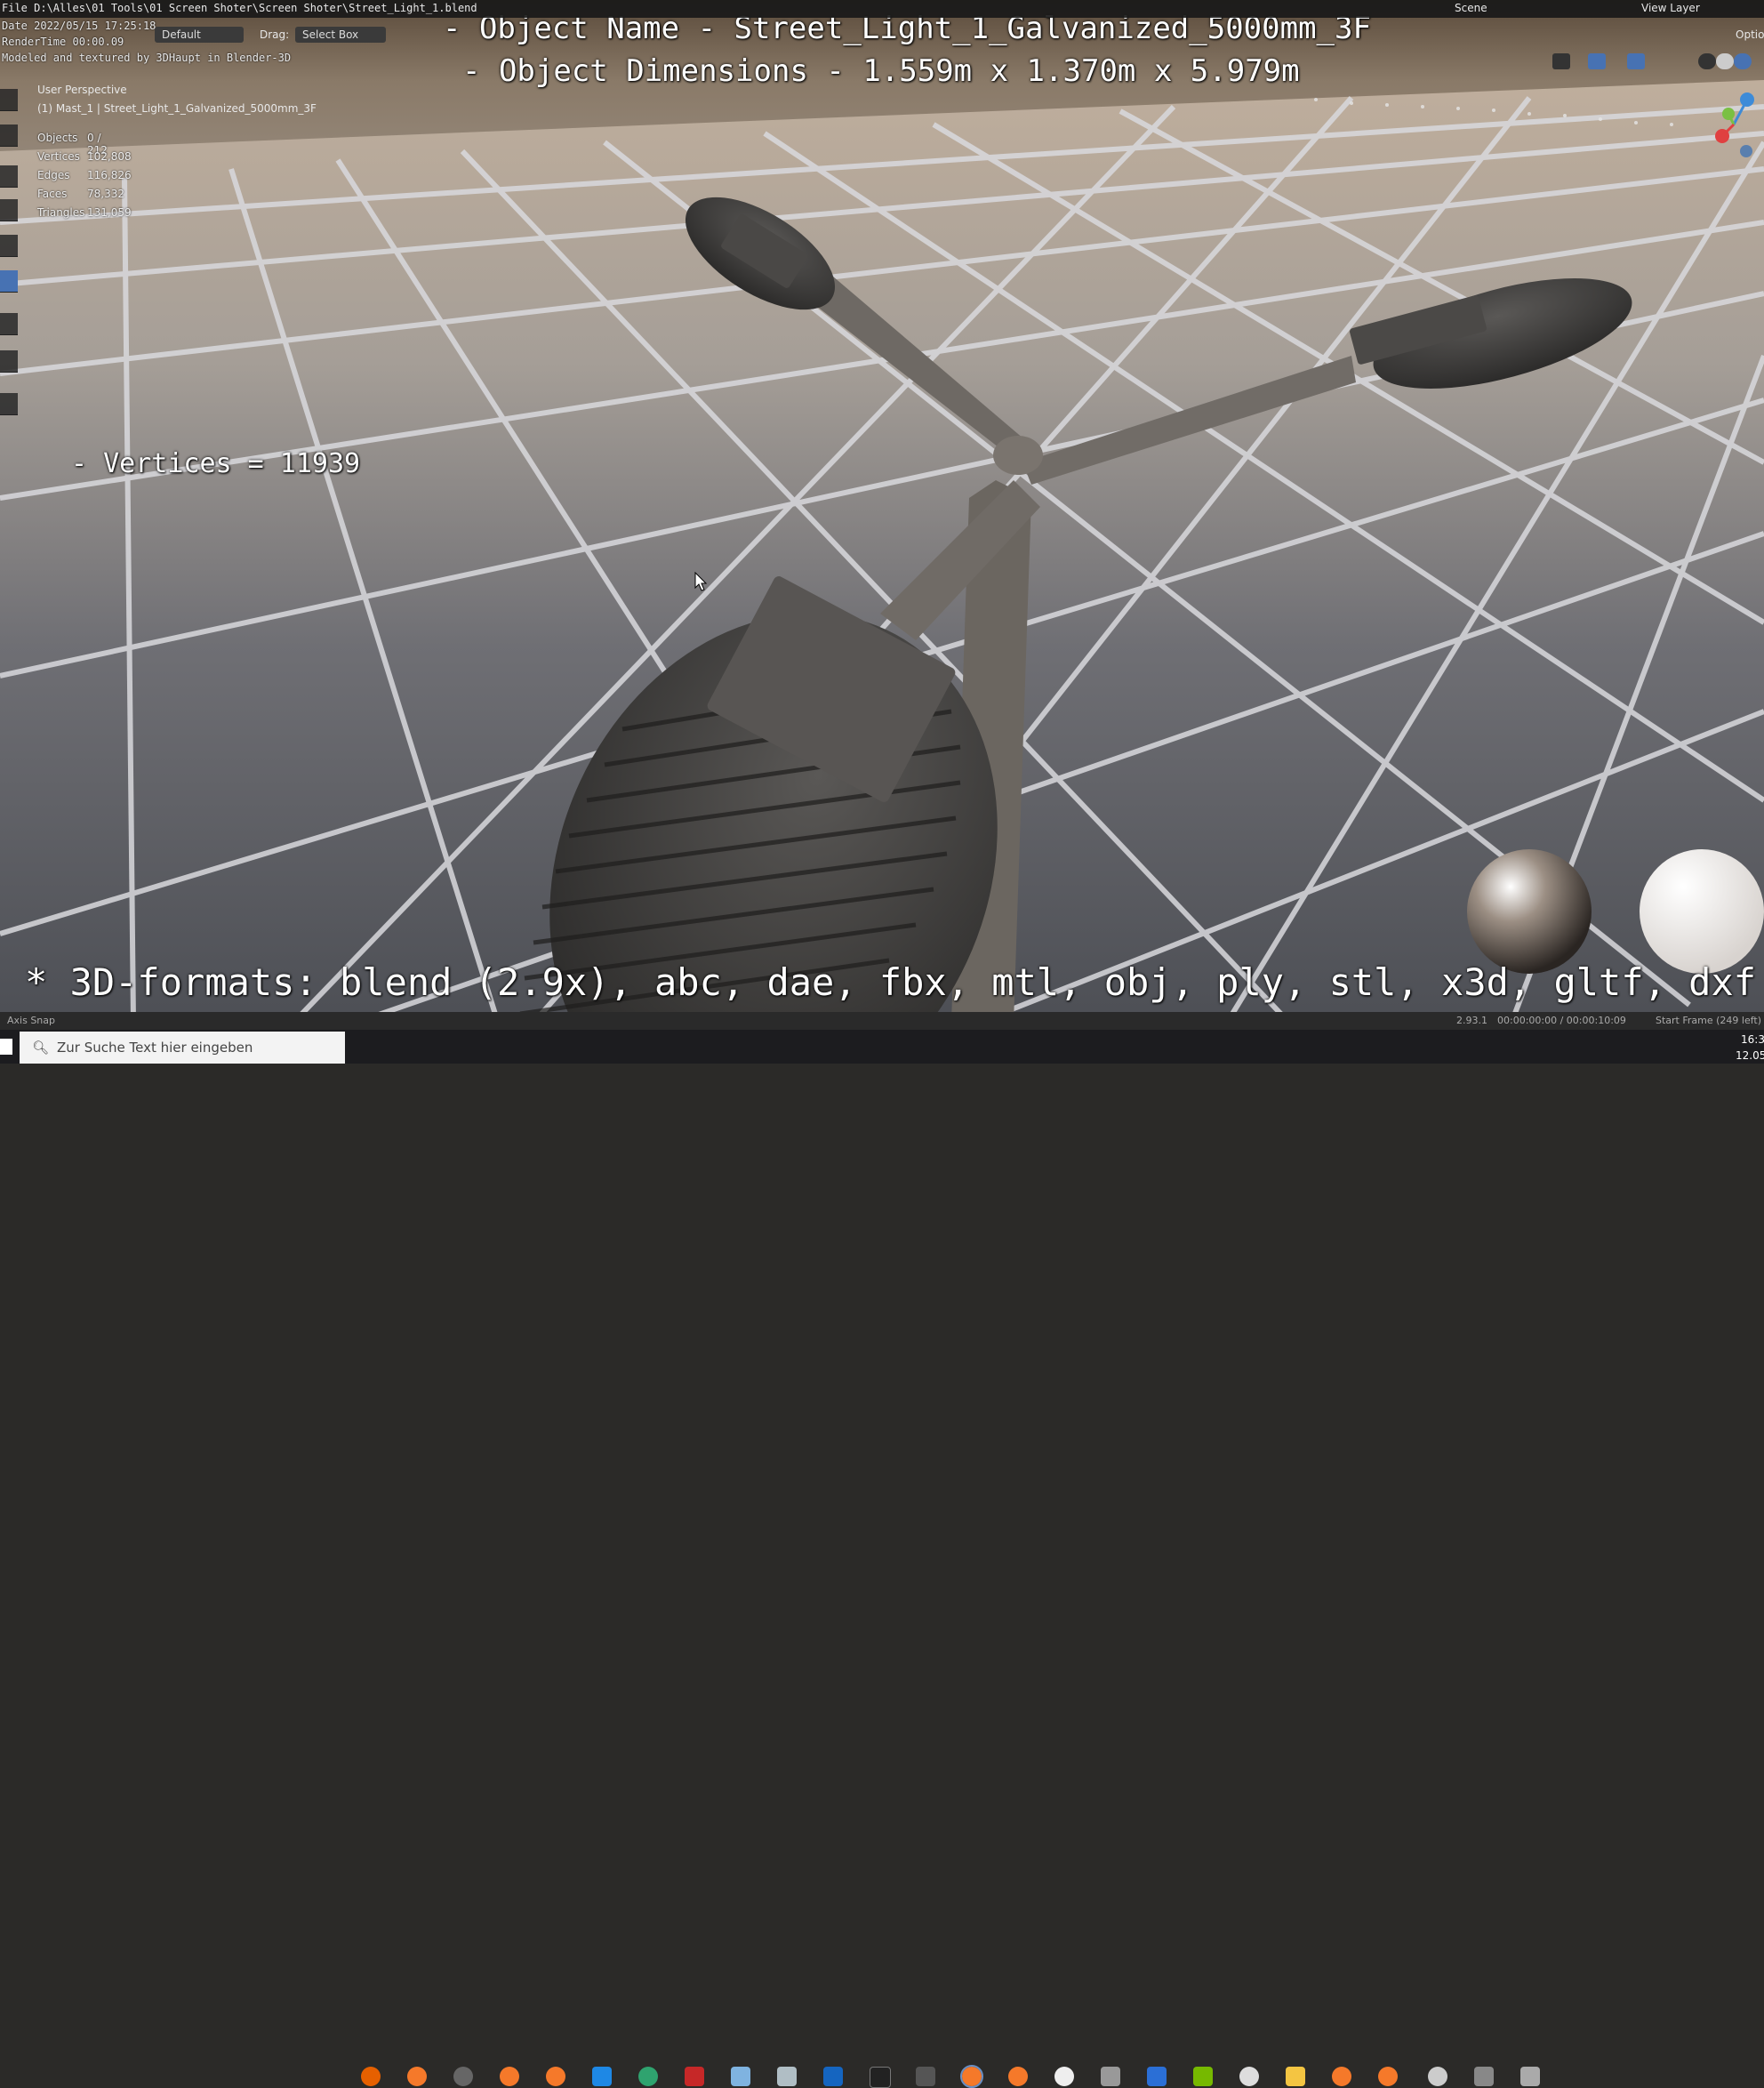  I want to click on unity-icon, so click(463, 2076).